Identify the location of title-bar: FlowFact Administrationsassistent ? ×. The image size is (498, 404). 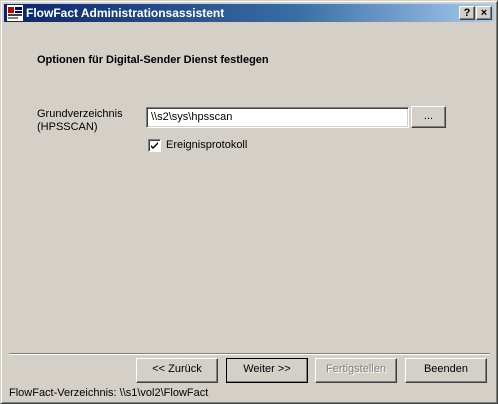
(249, 13).